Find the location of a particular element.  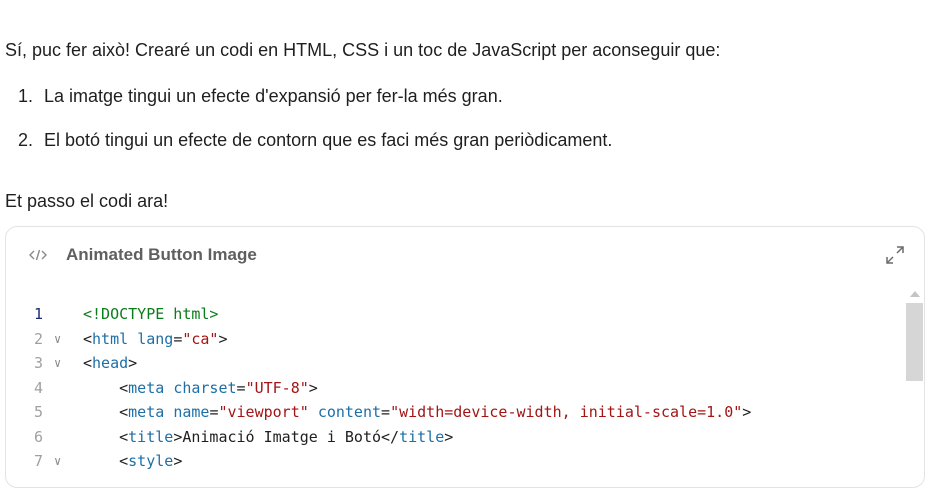

code-icon is located at coordinates (38, 255).